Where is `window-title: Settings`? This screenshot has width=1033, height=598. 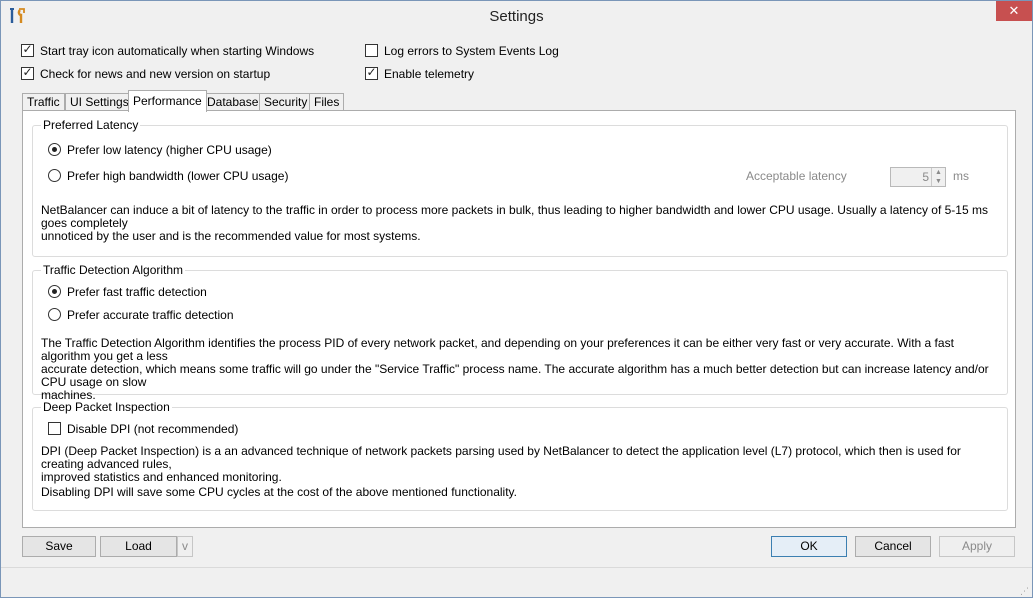 window-title: Settings is located at coordinates (516, 16).